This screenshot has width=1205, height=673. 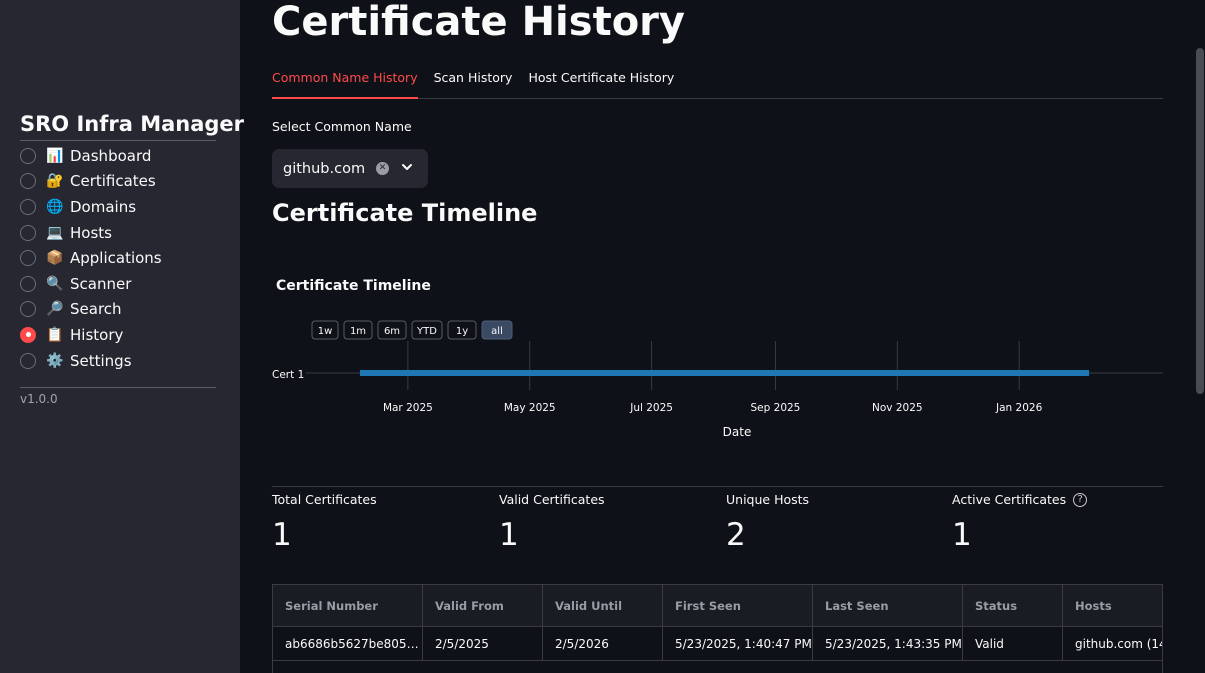 I want to click on range-button-label: YTD, so click(x=426, y=331).